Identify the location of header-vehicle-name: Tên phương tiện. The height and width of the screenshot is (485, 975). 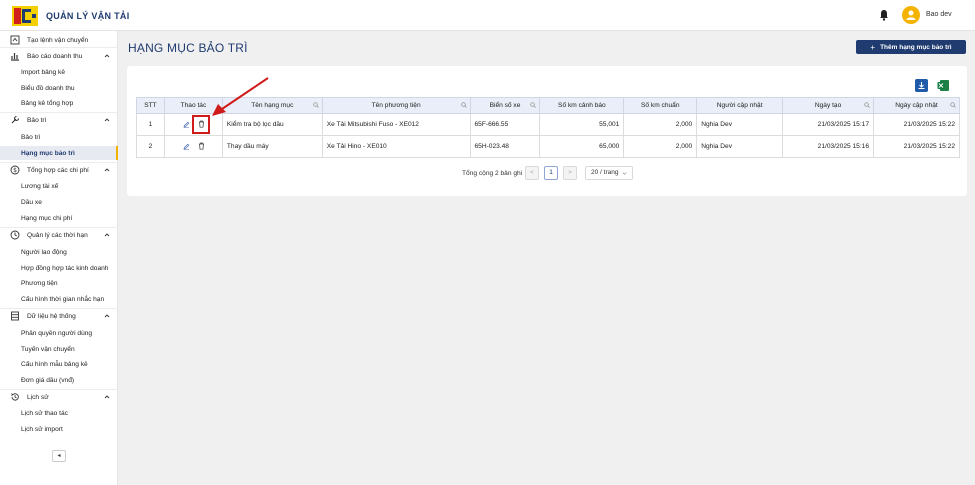
(396, 105).